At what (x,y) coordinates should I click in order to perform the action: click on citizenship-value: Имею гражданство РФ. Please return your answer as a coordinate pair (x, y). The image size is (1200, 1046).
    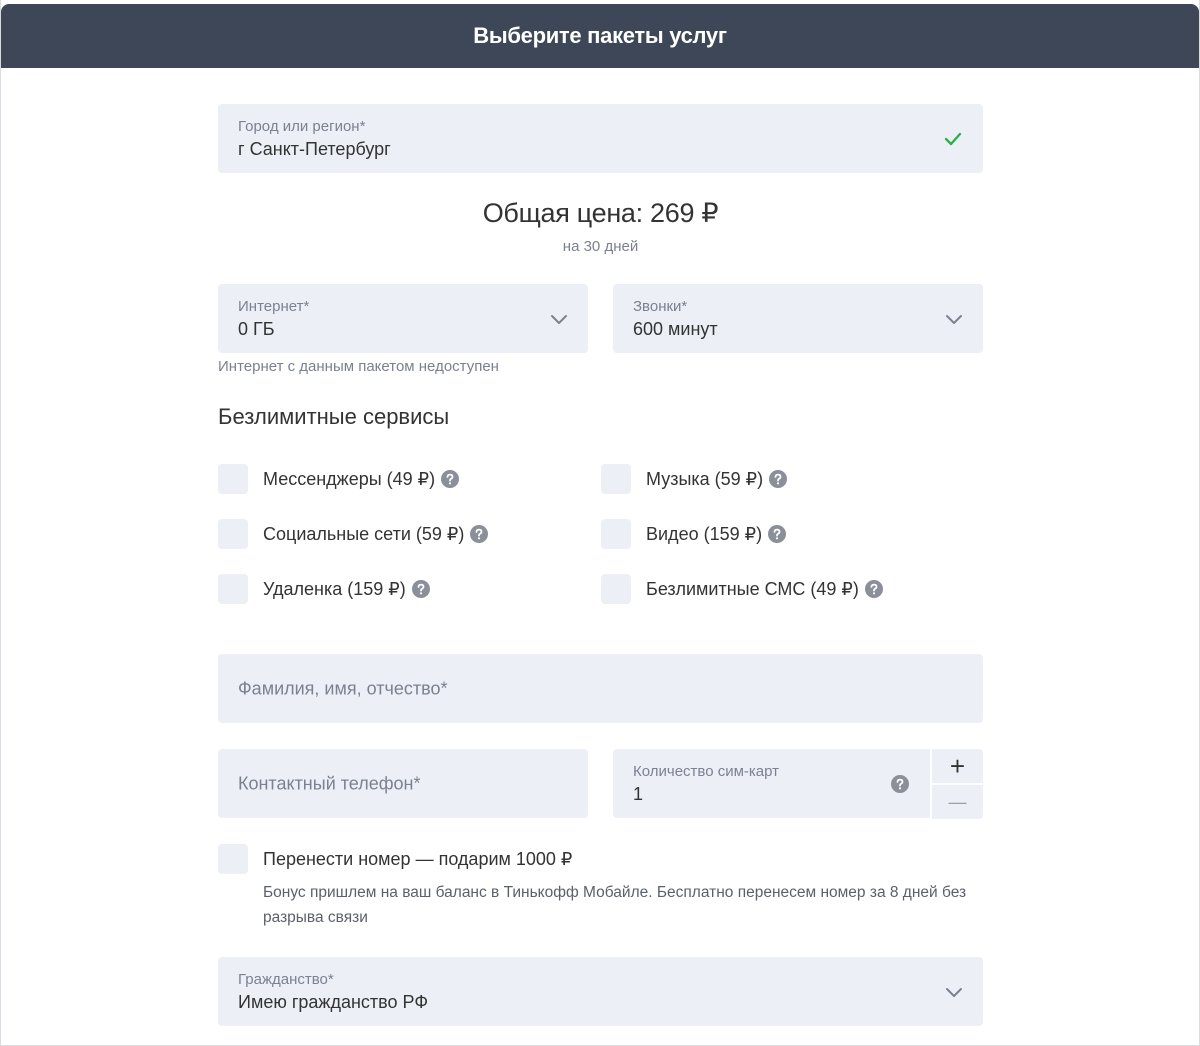
    Looking at the image, I should click on (333, 1002).